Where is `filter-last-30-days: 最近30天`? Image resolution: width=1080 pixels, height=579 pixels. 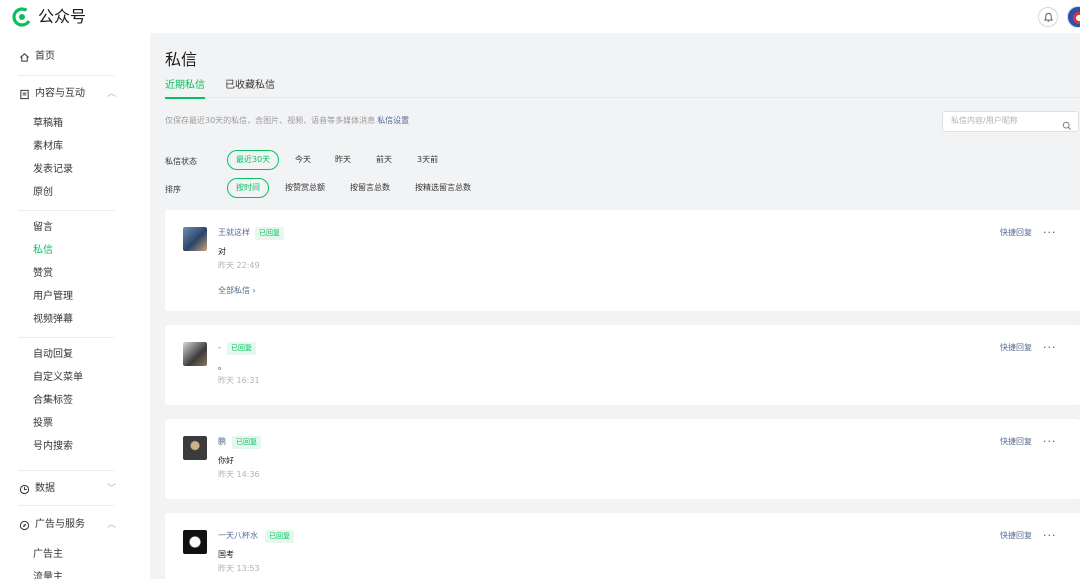
filter-last-30-days: 最近30天 is located at coordinates (253, 160).